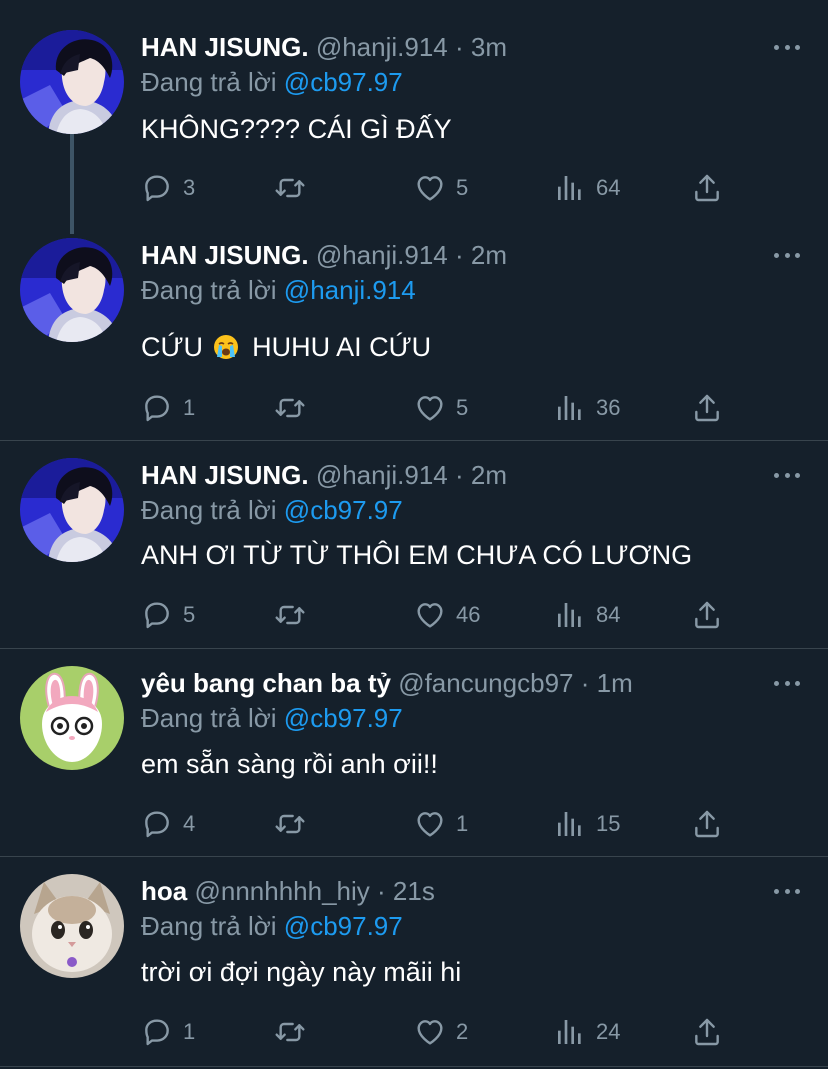 This screenshot has width=828, height=1069. I want to click on like-button: 1, so click(441, 824).